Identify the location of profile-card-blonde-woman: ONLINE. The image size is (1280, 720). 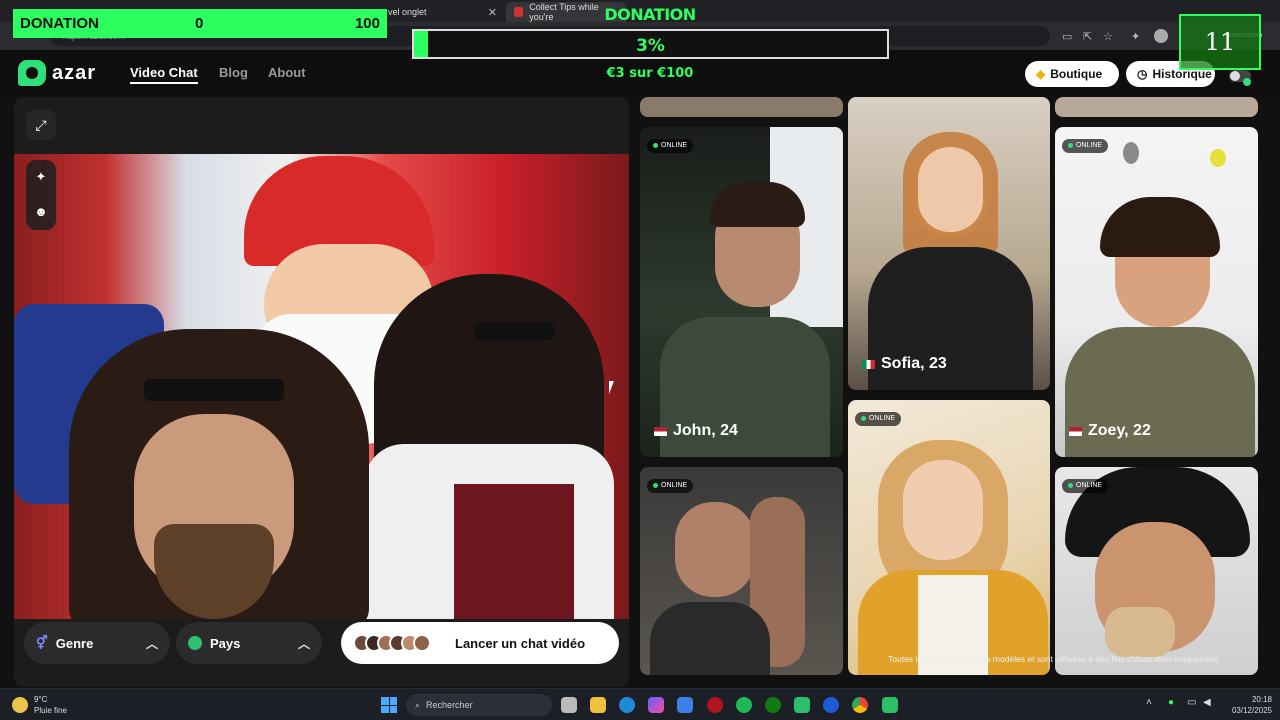
(949, 537).